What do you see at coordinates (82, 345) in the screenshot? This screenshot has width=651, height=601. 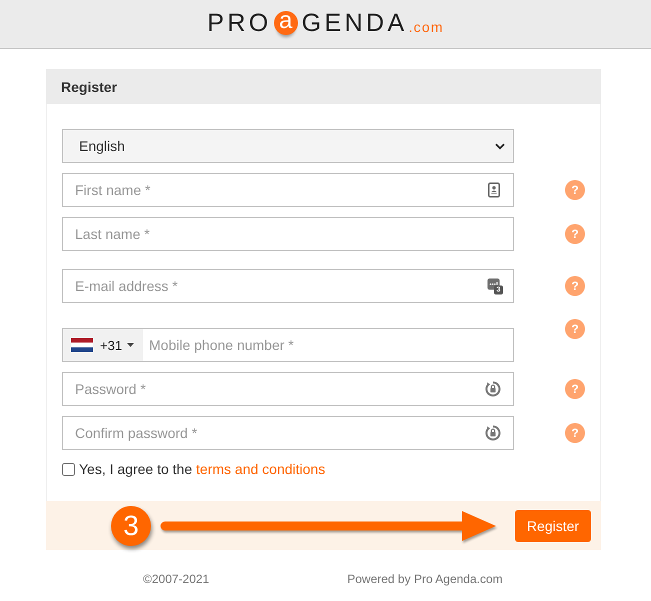 I see `flag-icon` at bounding box center [82, 345].